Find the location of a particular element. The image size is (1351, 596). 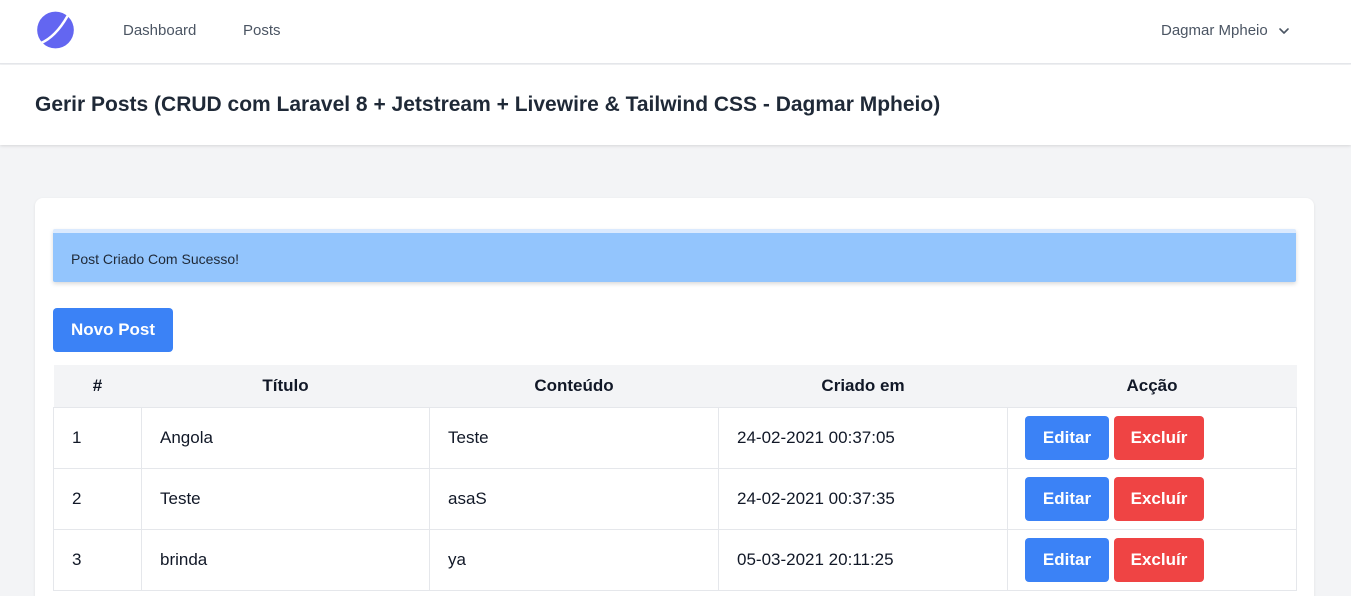

cell-created: 05-03-2021 20:11:25 is located at coordinates (863, 559).